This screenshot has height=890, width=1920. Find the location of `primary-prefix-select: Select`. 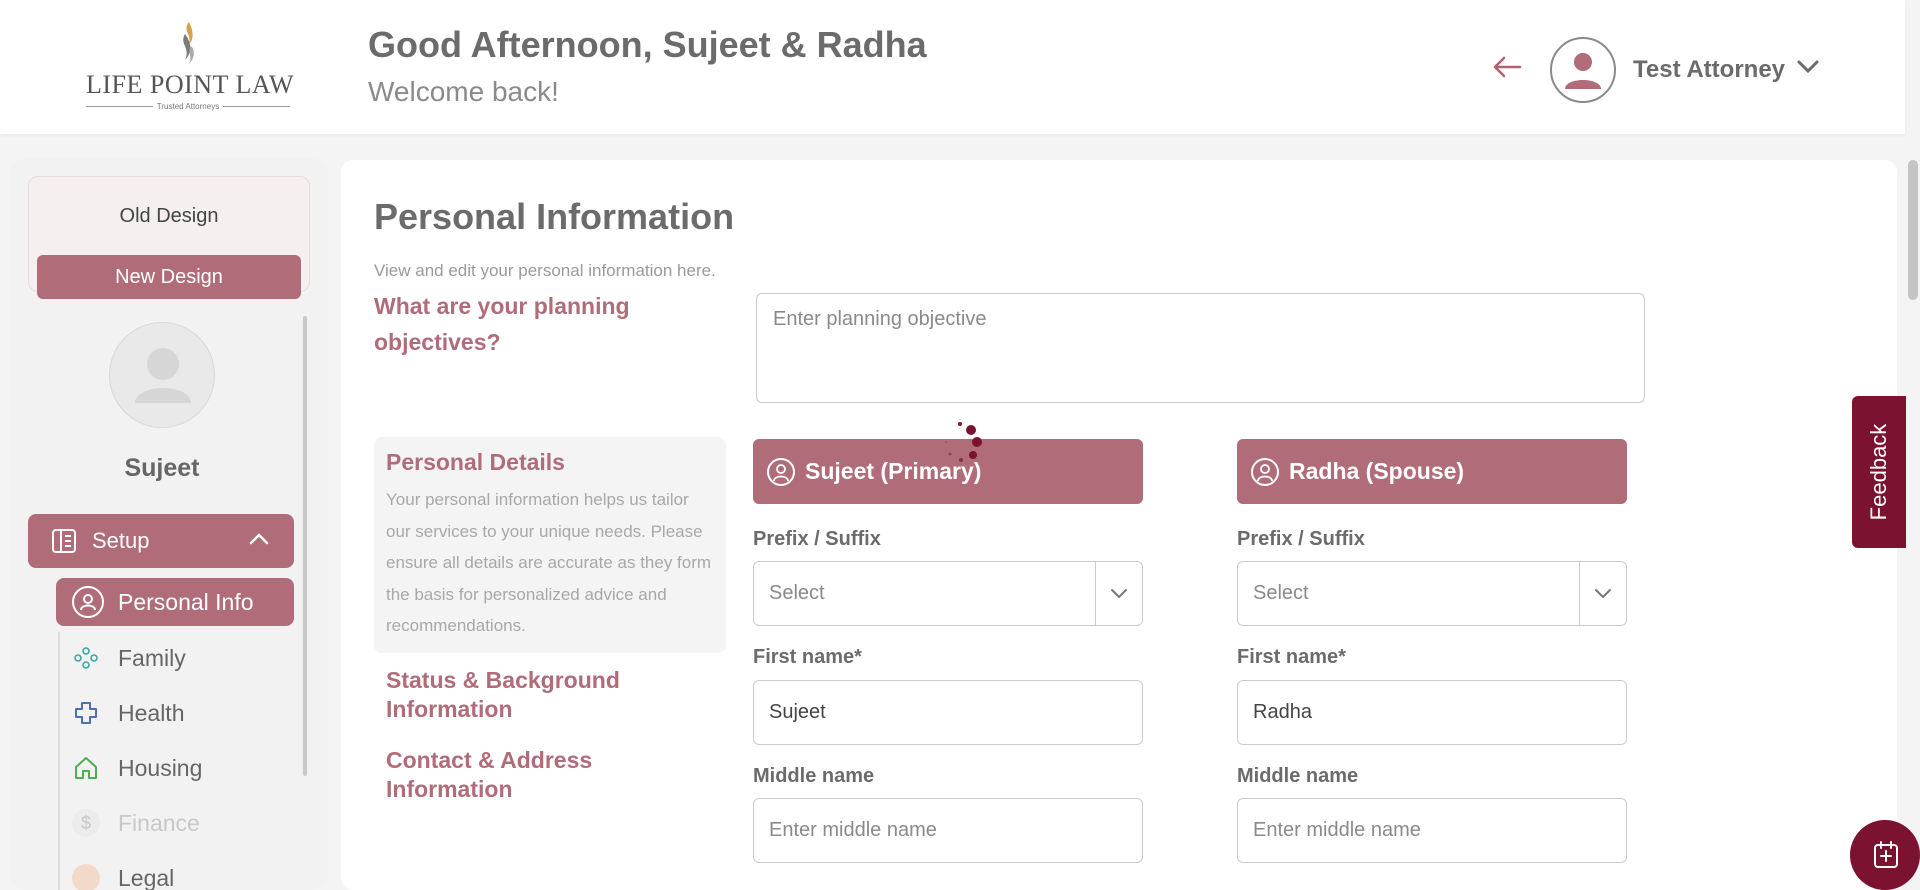

primary-prefix-select: Select is located at coordinates (948, 593).